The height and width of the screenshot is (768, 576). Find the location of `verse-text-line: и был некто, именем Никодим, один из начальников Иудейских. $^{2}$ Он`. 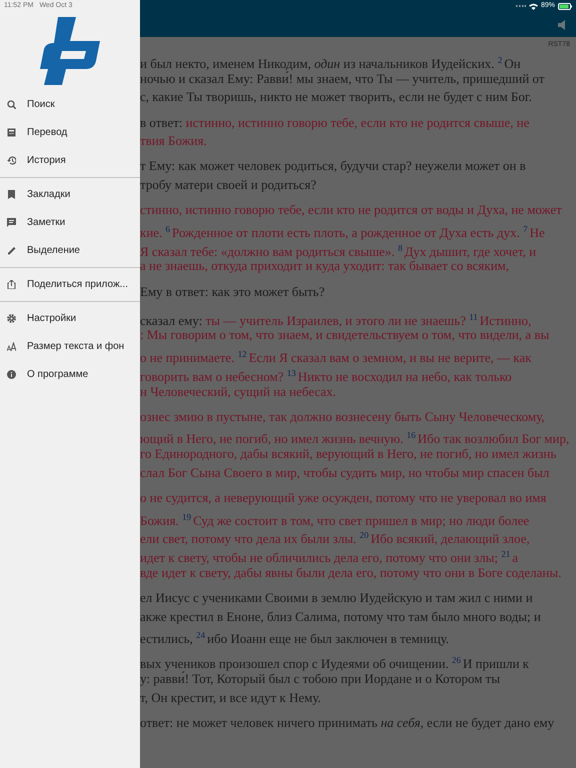

verse-text-line: и был некто, именем Никодим, один из начальников Иудейских. $^{2}$ Он is located at coordinates (331, 62).